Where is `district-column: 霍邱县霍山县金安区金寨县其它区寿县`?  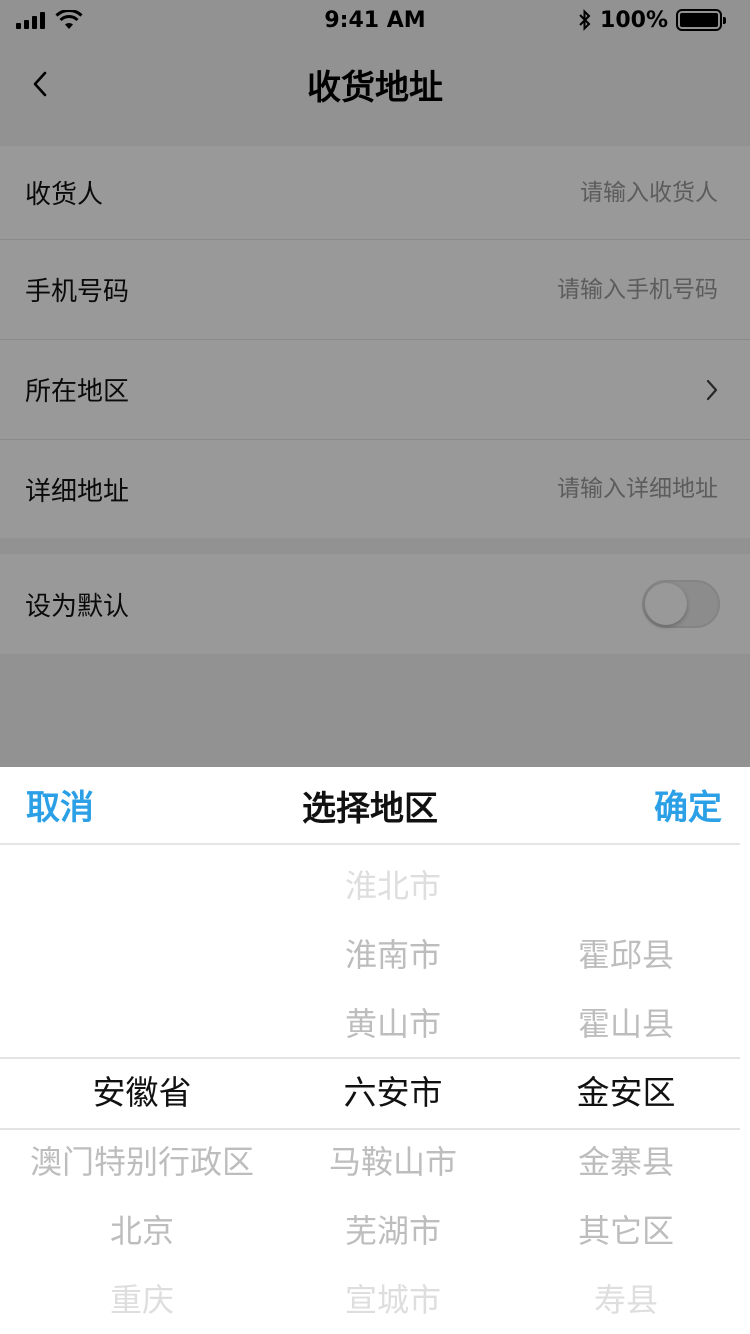 district-column: 霍邱县霍山县金安区金寨县其它区寿县 is located at coordinates (626, 1090).